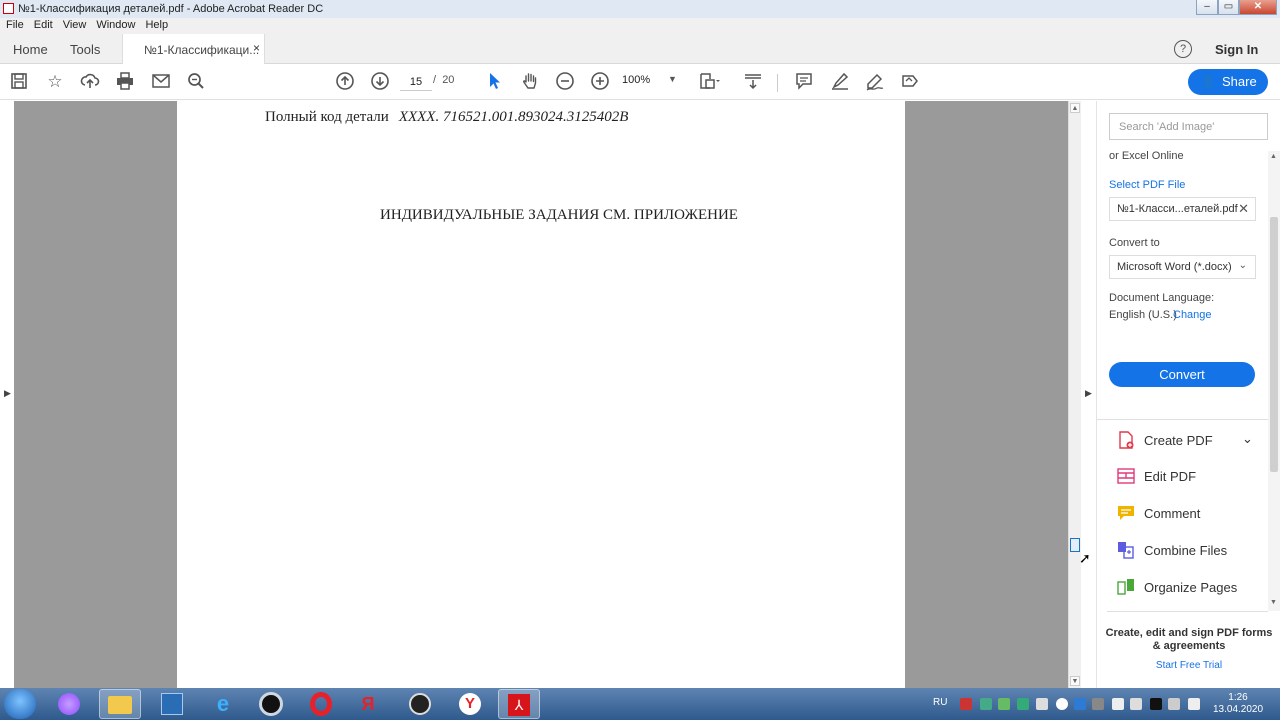  Describe the element at coordinates (1228, 82) in the screenshot. I see `share-button: 👤 Share` at that location.